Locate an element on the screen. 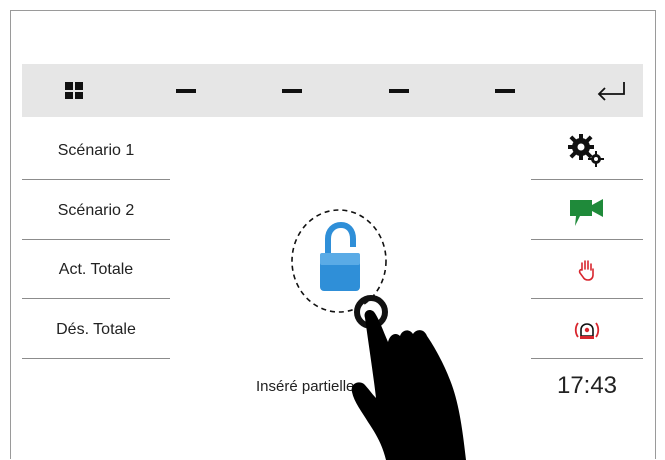  grid-menu-button is located at coordinates (74, 90).